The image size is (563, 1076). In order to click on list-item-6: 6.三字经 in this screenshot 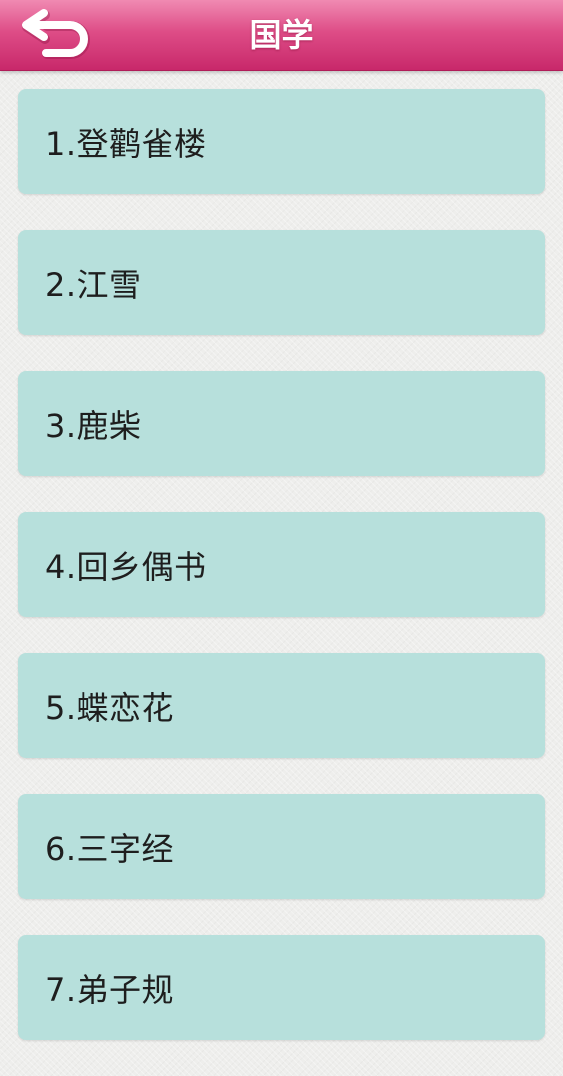, I will do `click(281, 846)`.